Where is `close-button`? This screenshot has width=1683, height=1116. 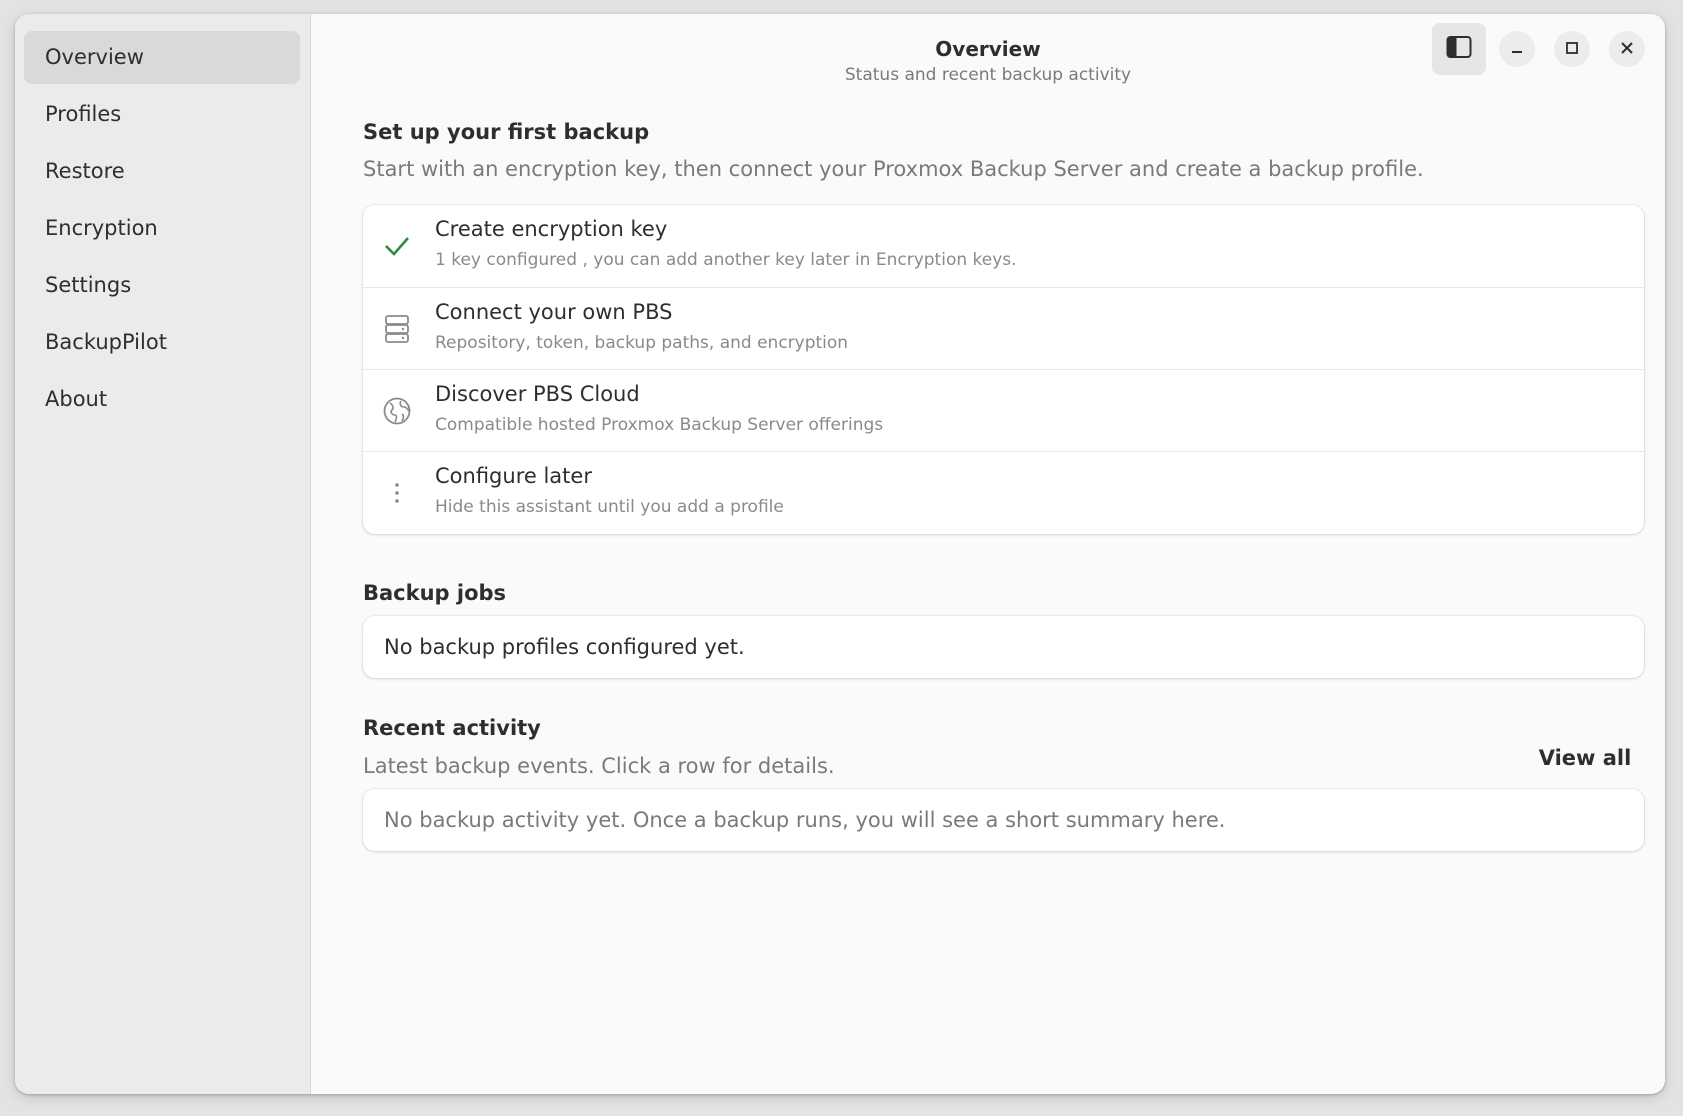
close-button is located at coordinates (1627, 49).